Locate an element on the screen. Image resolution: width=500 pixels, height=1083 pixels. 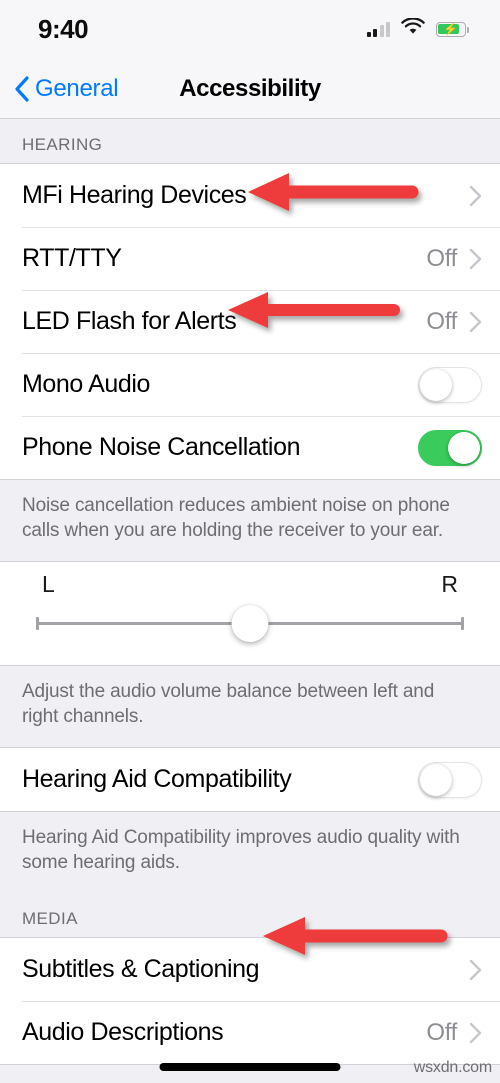
audio-balance-slider is located at coordinates (250, 624).